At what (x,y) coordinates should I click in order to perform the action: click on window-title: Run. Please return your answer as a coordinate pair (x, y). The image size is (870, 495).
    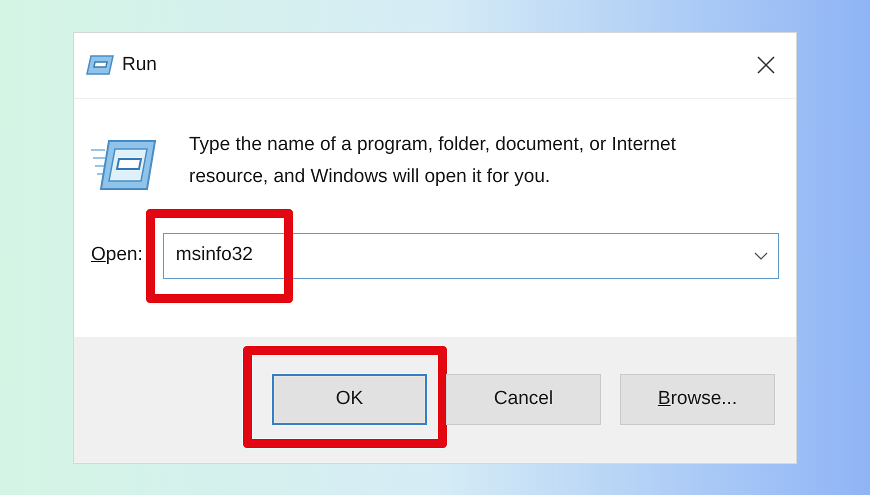
    Looking at the image, I should click on (140, 64).